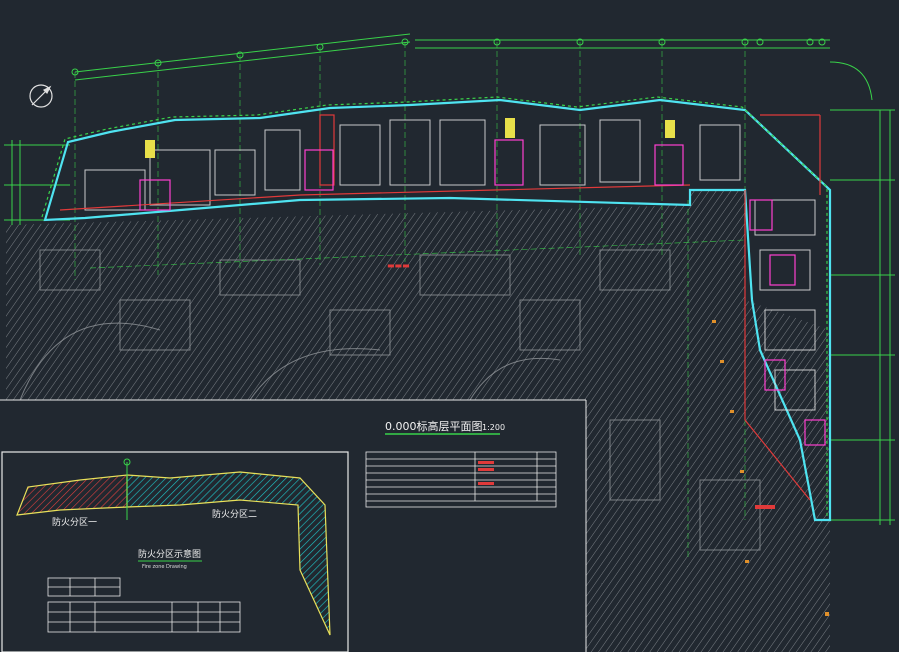  What do you see at coordinates (74, 522) in the screenshot?
I see `fire-zone-one-label: 防火分区一` at bounding box center [74, 522].